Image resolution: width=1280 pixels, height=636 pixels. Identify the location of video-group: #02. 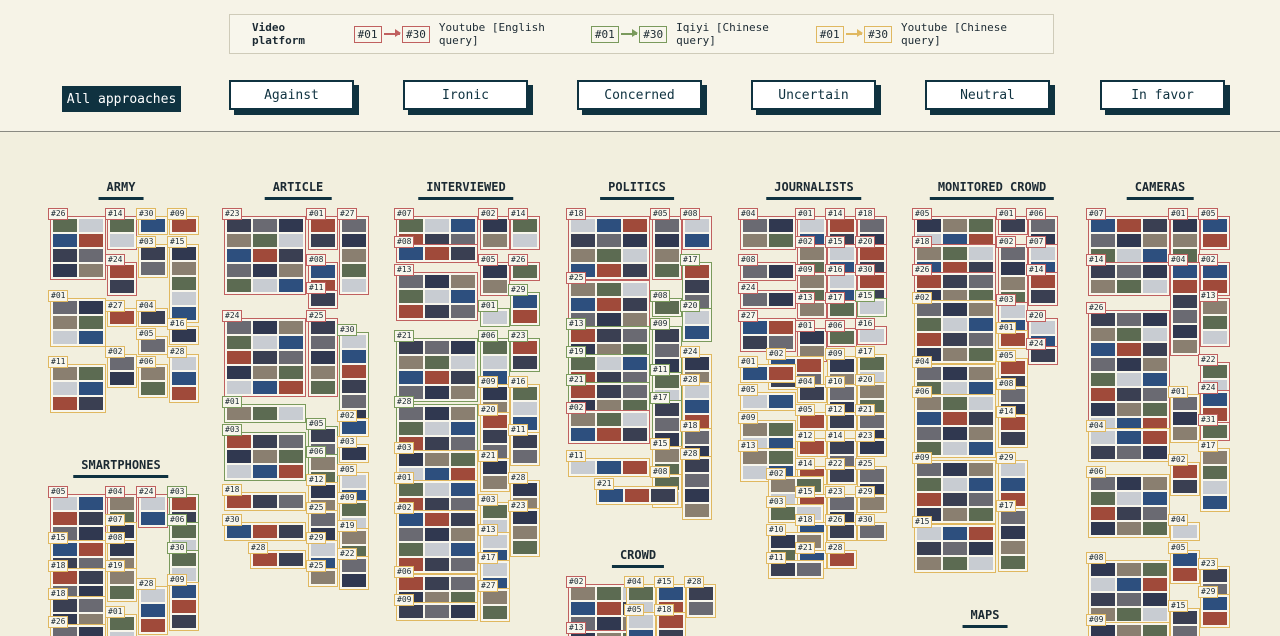
(608, 423).